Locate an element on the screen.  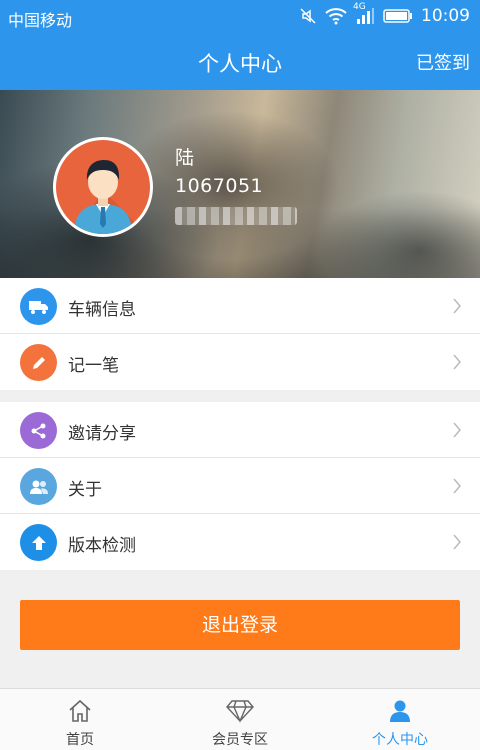
menu-item-invite-share: 邀请分享 is located at coordinates (240, 430).